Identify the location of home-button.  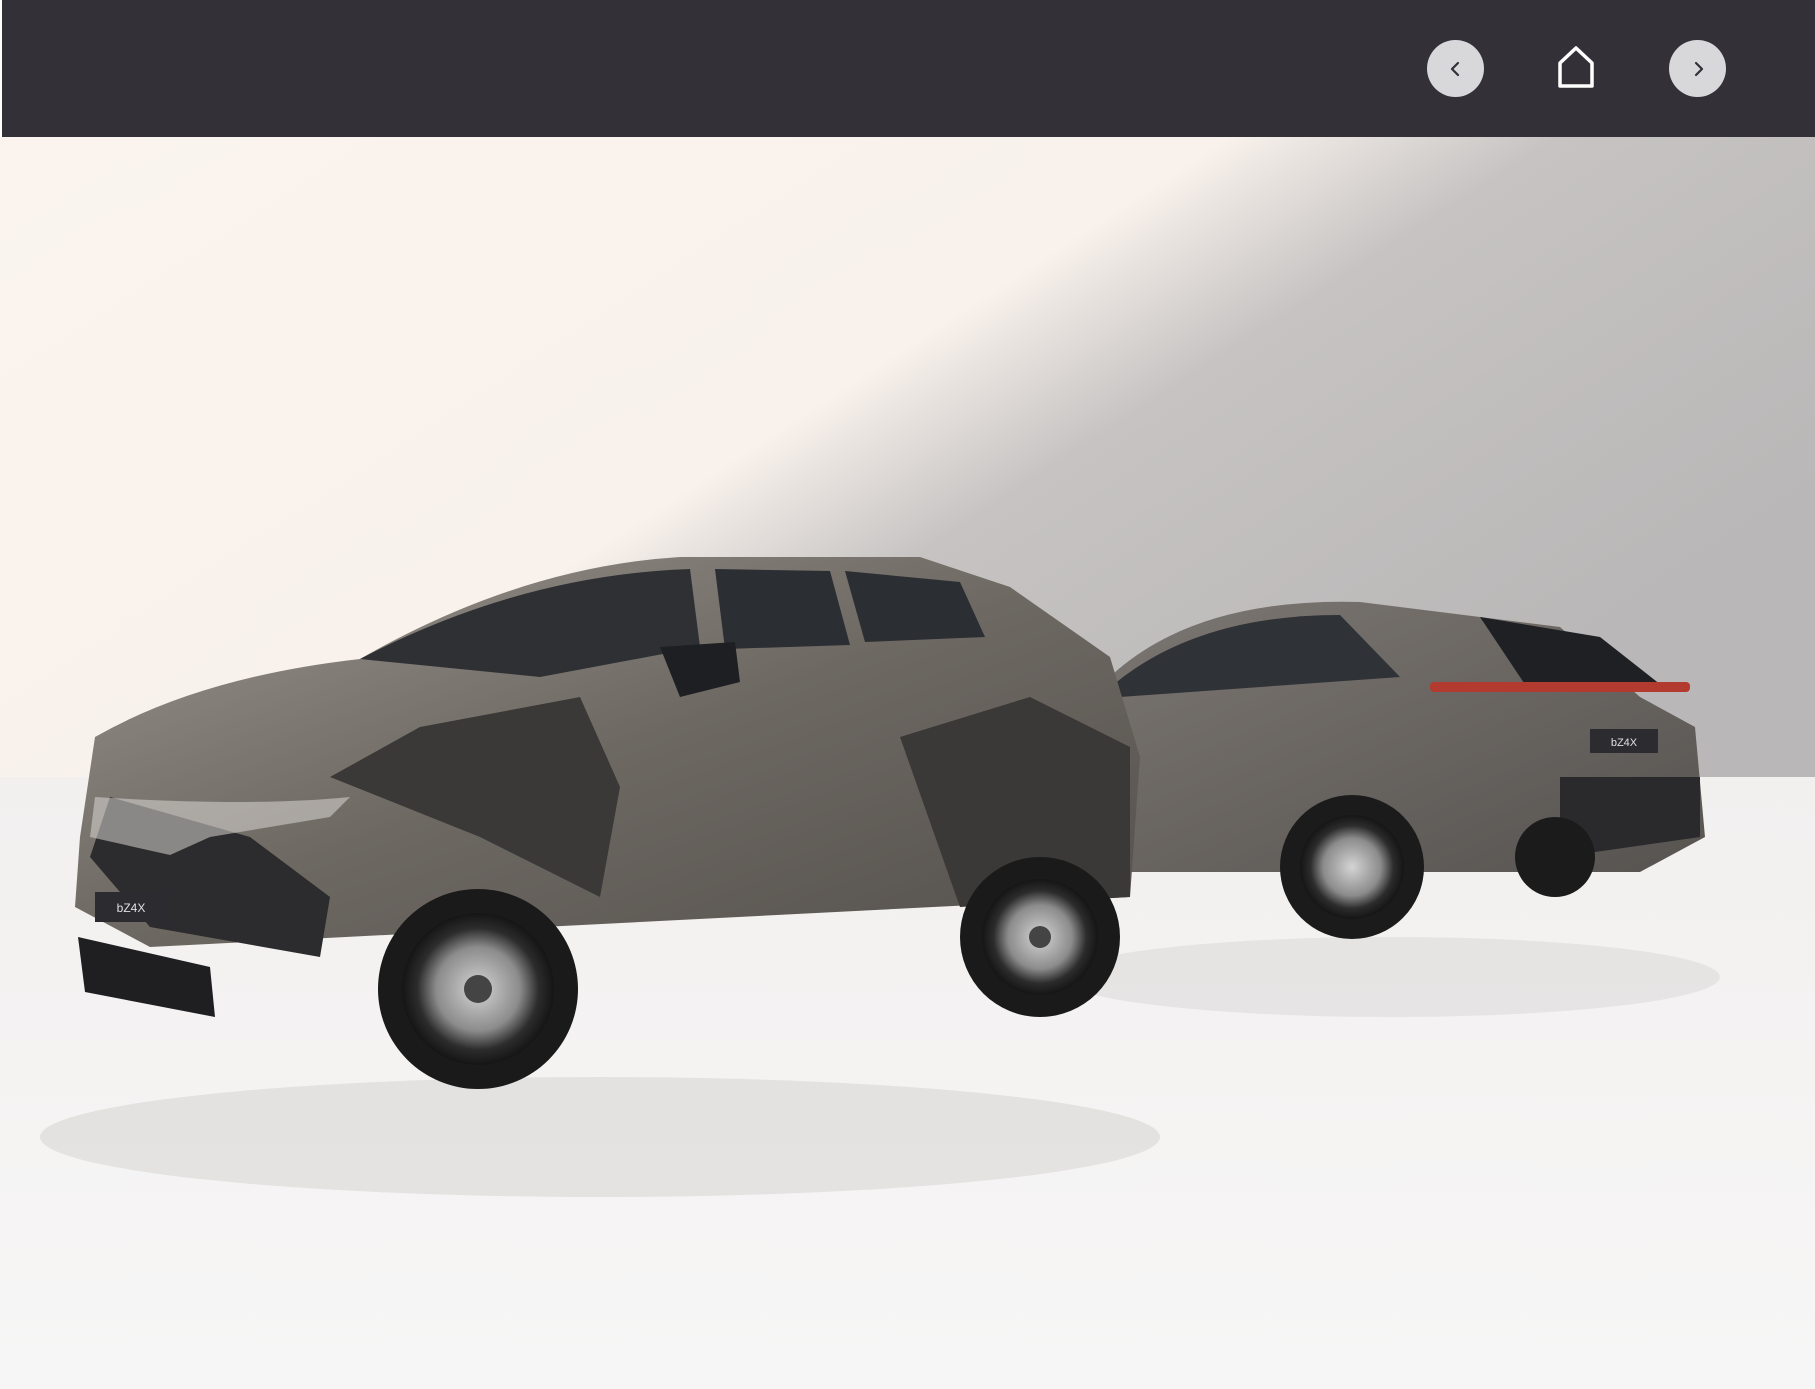
(1576, 67).